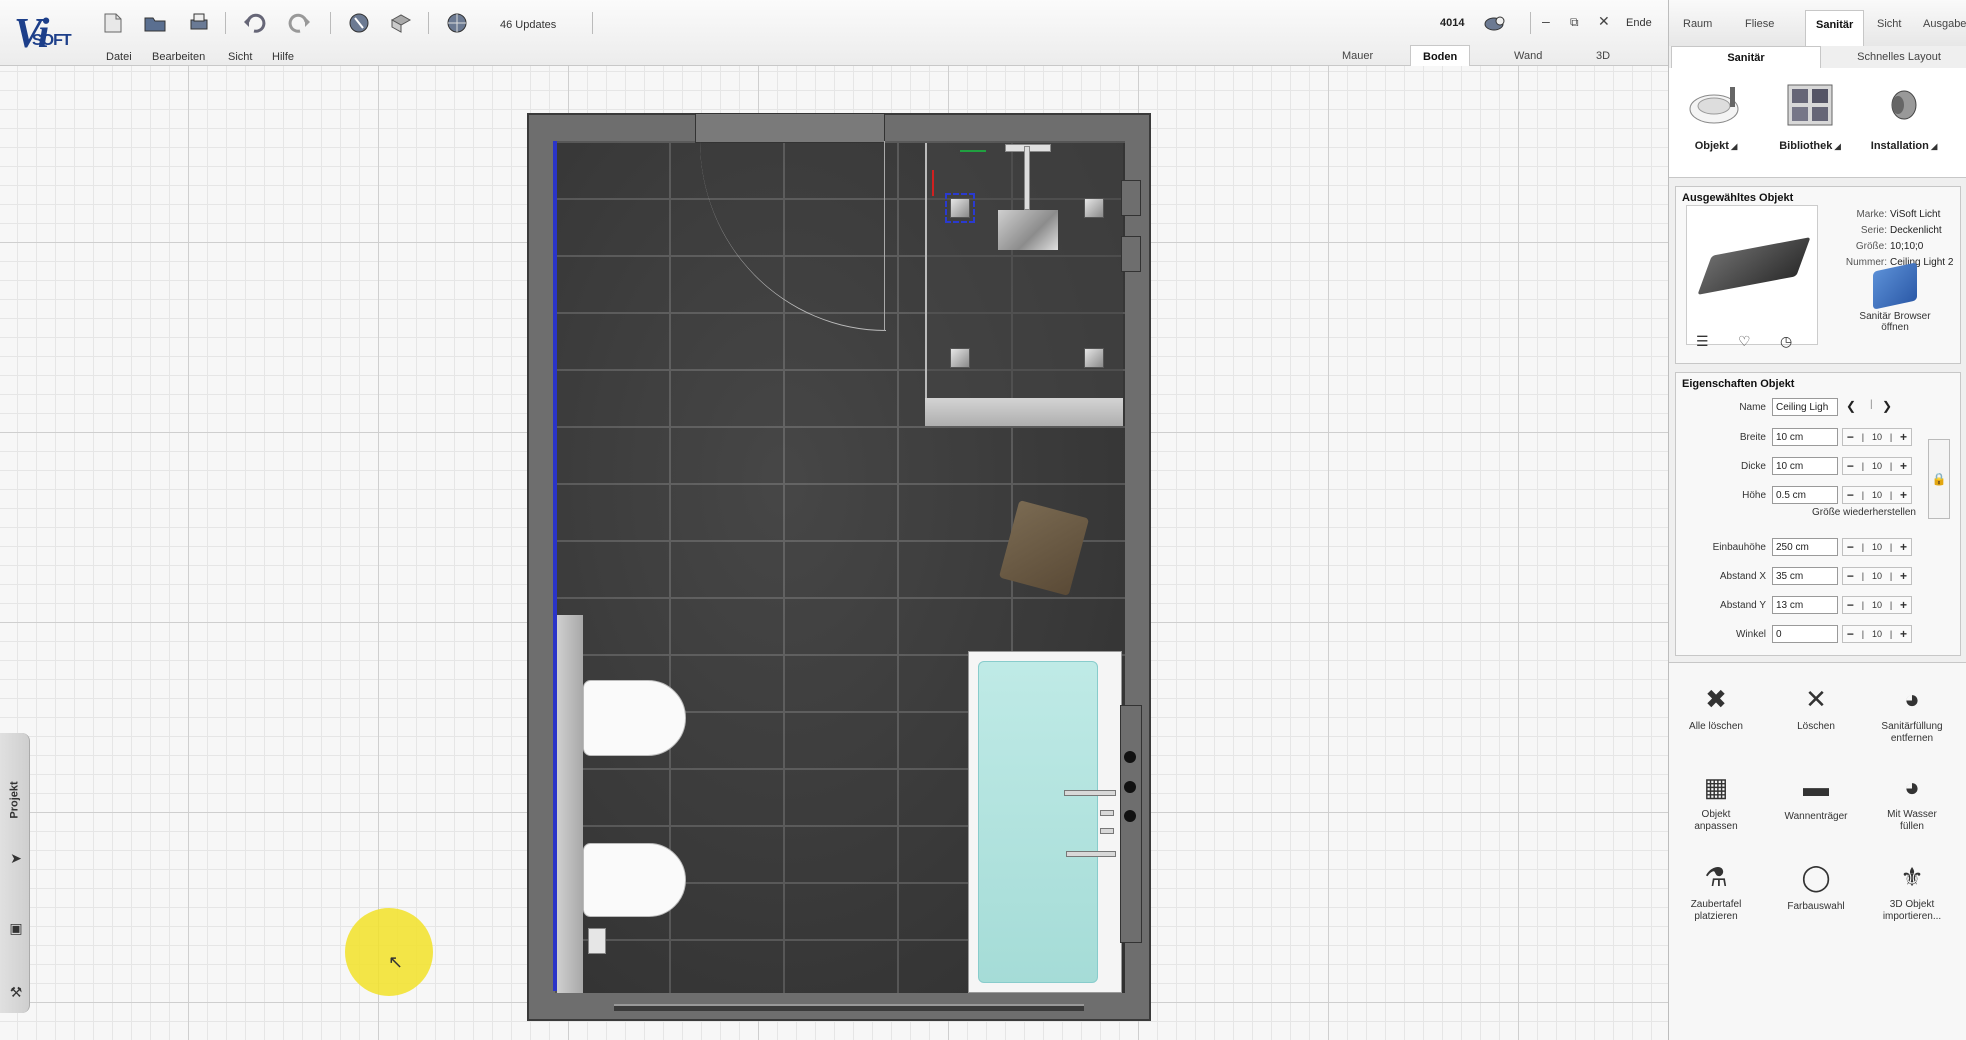  What do you see at coordinates (1744, 341) in the screenshot?
I see `heart-icon: ♡` at bounding box center [1744, 341].